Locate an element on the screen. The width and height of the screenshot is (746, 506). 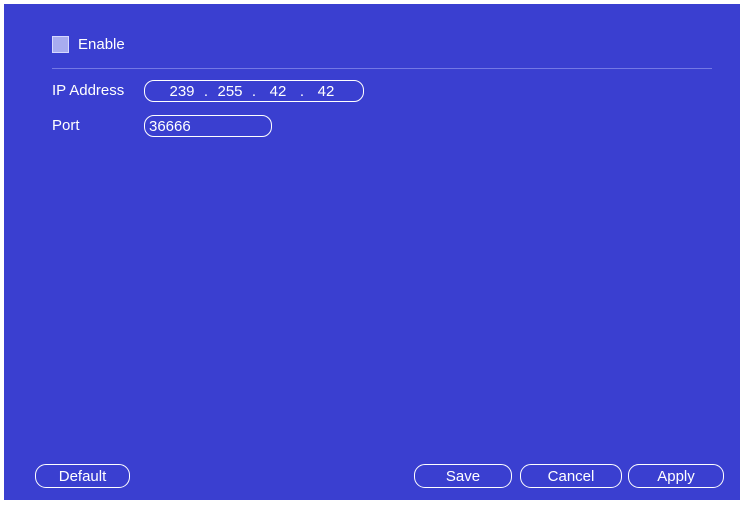
default-button: Default is located at coordinates (82, 476).